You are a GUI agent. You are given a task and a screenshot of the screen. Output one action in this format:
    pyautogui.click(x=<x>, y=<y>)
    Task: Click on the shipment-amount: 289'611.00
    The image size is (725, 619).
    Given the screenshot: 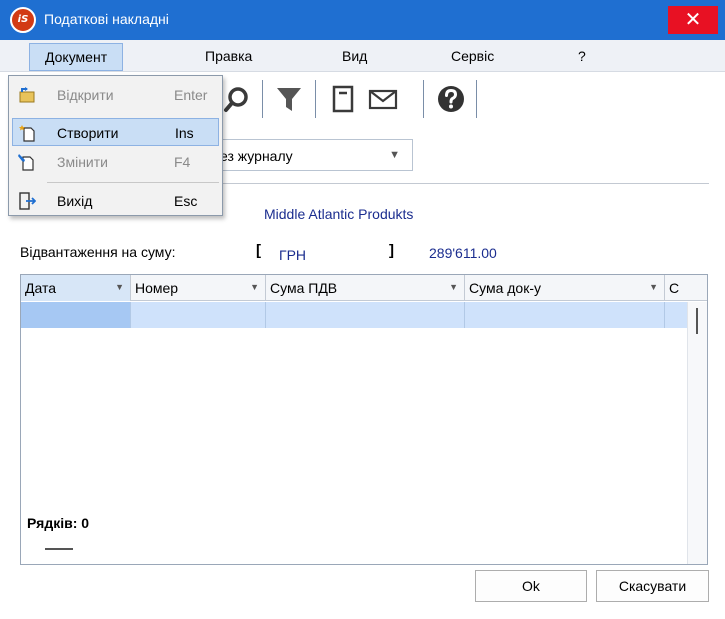 What is the action you would take?
    pyautogui.click(x=463, y=253)
    